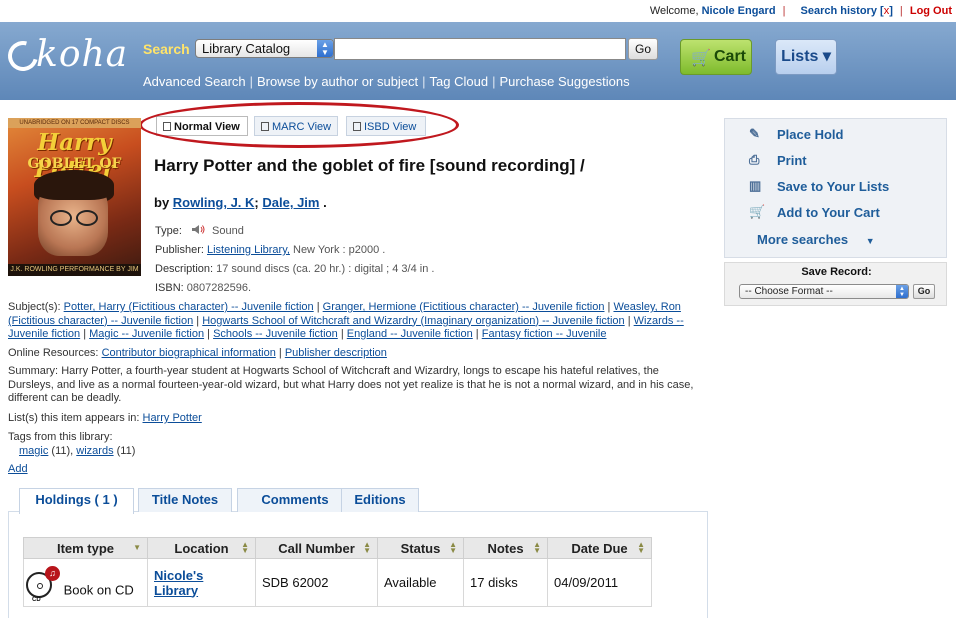 The image size is (956, 618). What do you see at coordinates (828, 212) in the screenshot?
I see `action-label: Add to Your Cart` at bounding box center [828, 212].